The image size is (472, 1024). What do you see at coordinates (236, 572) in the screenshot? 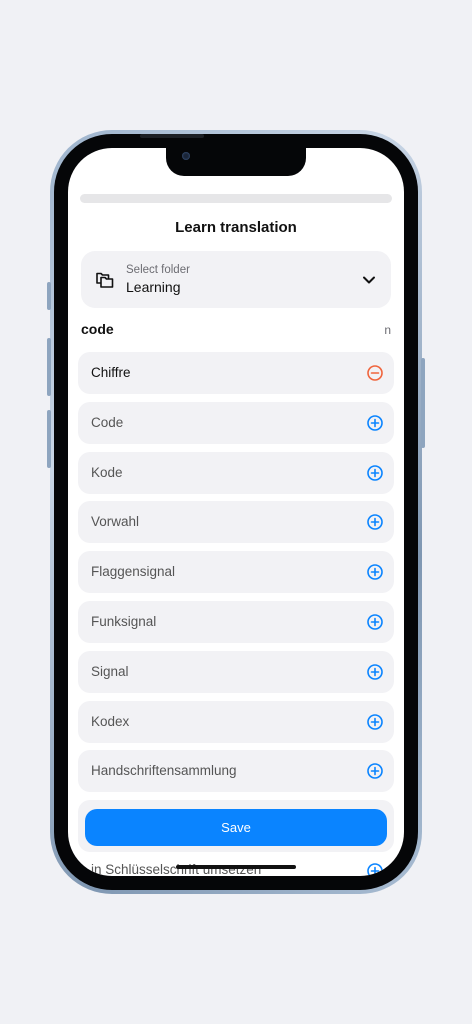
I see `translation-row: Flaggensignal` at bounding box center [236, 572].